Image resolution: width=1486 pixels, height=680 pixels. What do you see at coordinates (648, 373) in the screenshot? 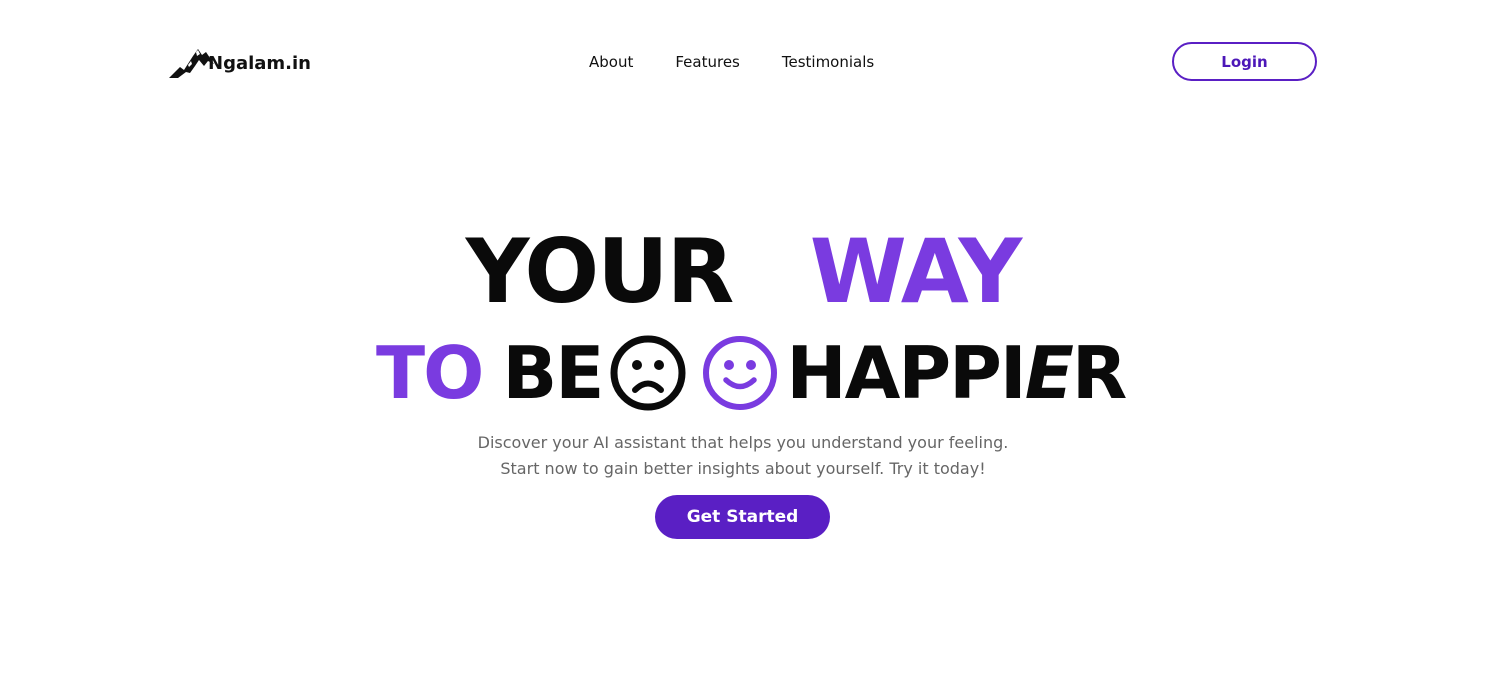
I see `sad-face-icon` at bounding box center [648, 373].